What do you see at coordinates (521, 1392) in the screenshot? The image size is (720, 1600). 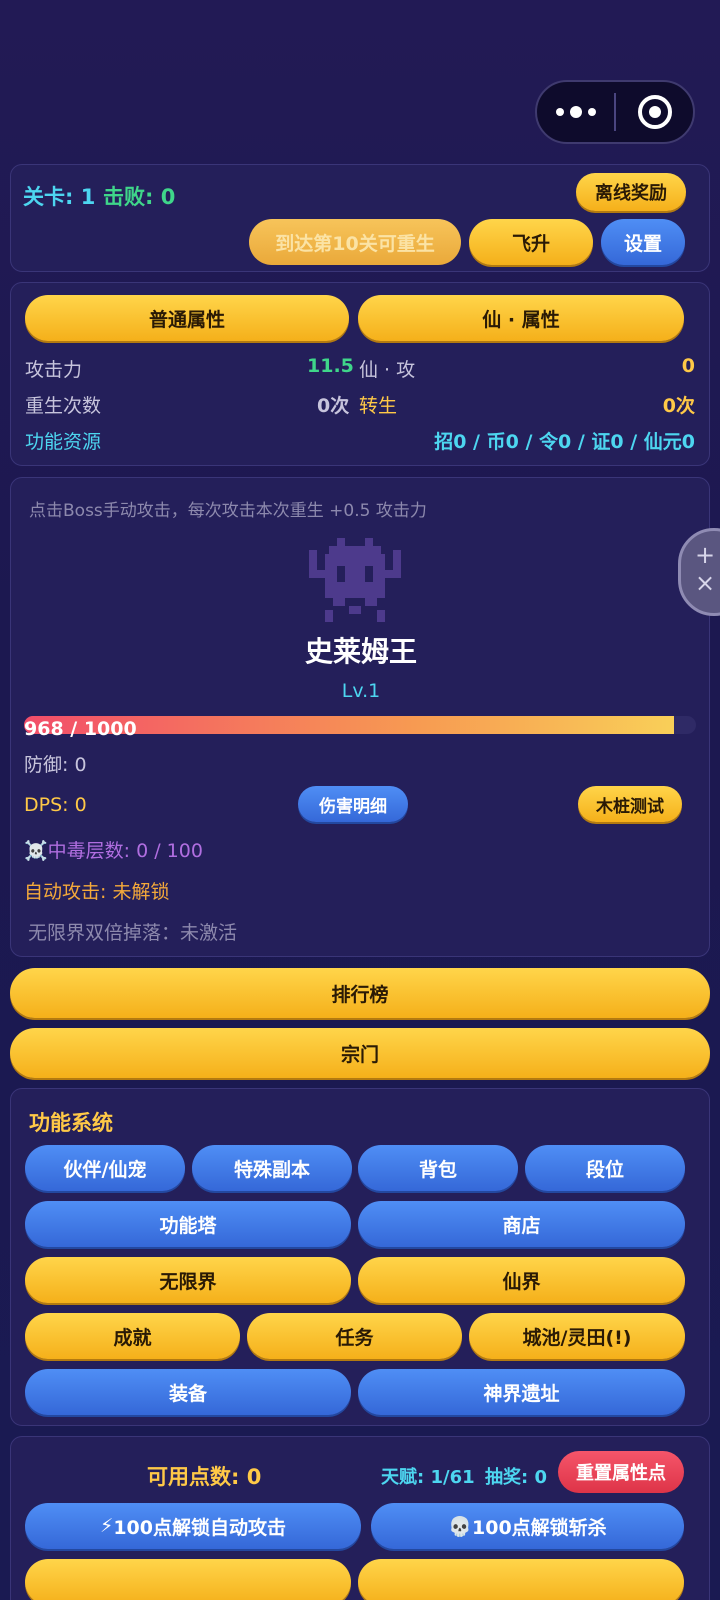 I see `divine-ruins-button: 神界遗址` at bounding box center [521, 1392].